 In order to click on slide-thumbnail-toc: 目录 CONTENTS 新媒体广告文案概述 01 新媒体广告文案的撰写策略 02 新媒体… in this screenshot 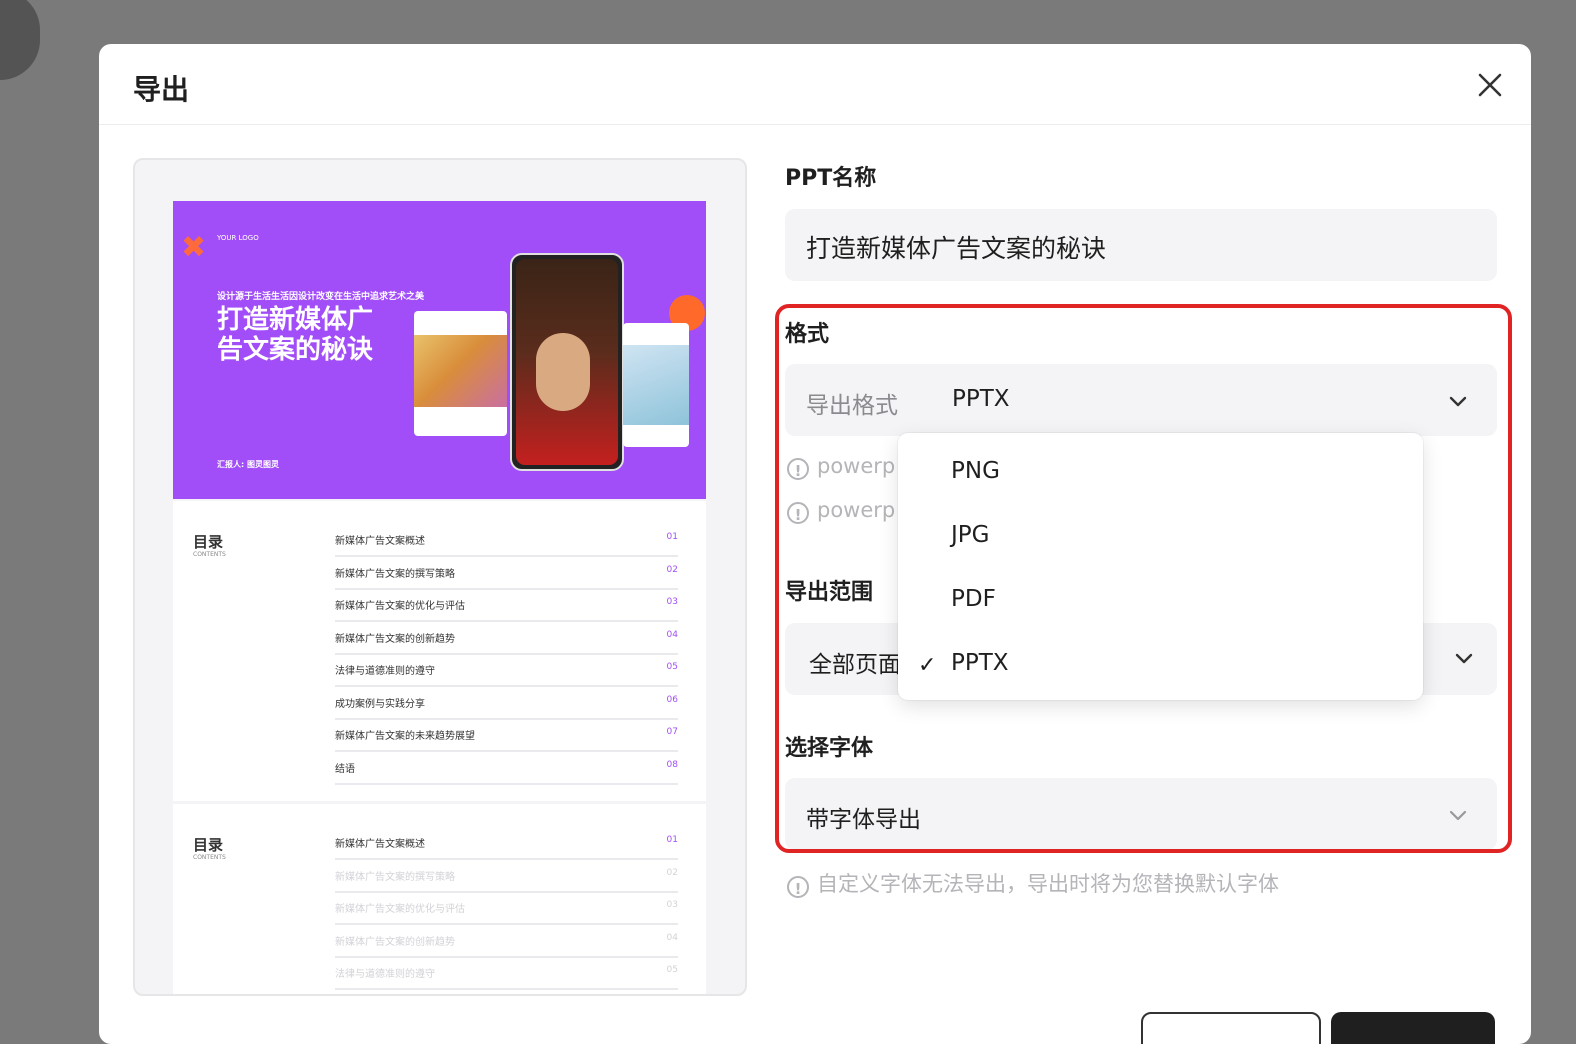, I will do `click(439, 651)`.